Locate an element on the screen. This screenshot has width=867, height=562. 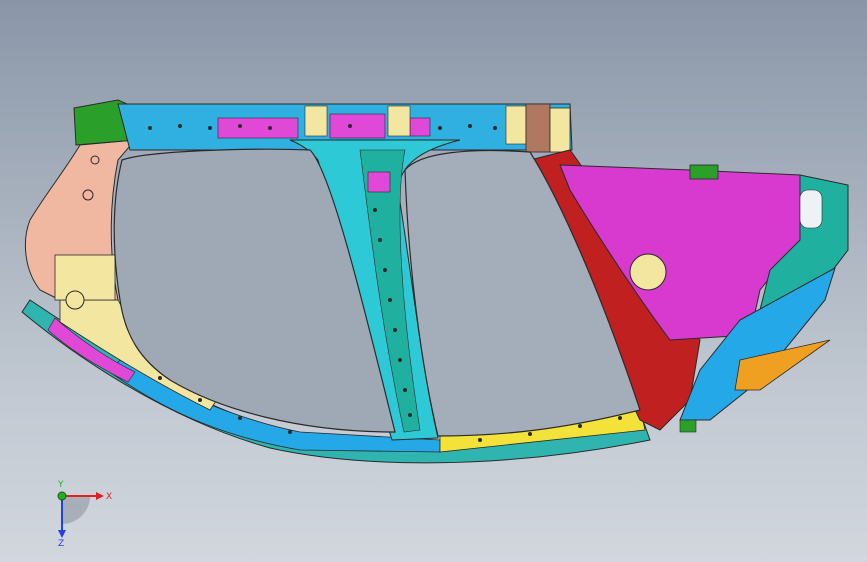
rear-quarter-wheel-hub is located at coordinates (648, 272).